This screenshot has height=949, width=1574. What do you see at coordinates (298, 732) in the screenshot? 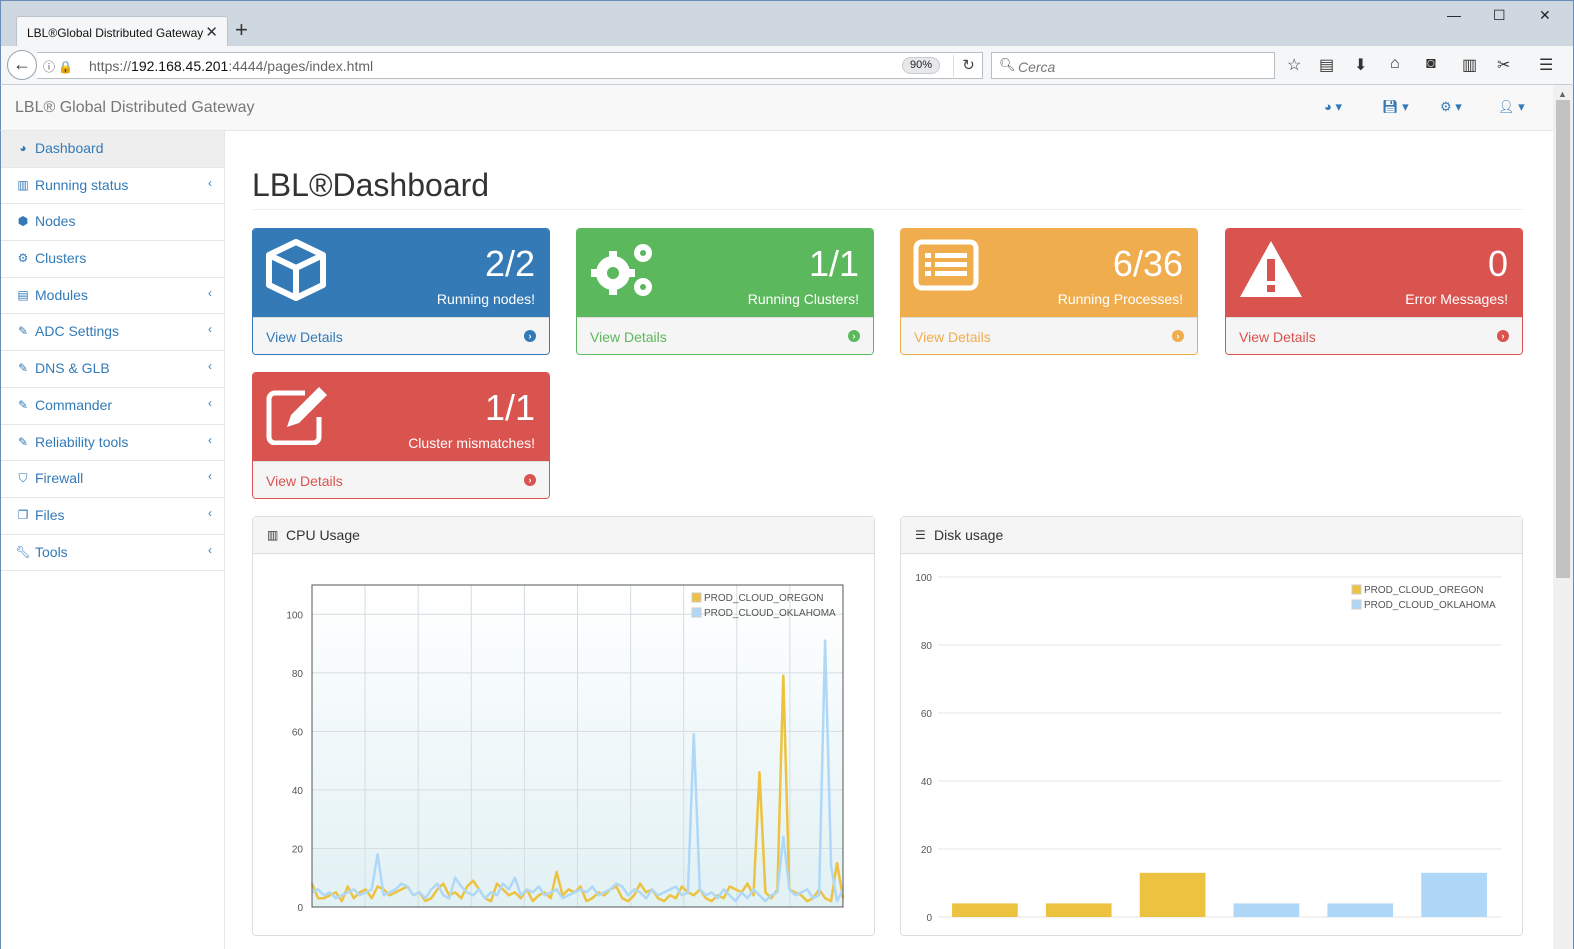
I see `y-tick-label: 60` at bounding box center [298, 732].